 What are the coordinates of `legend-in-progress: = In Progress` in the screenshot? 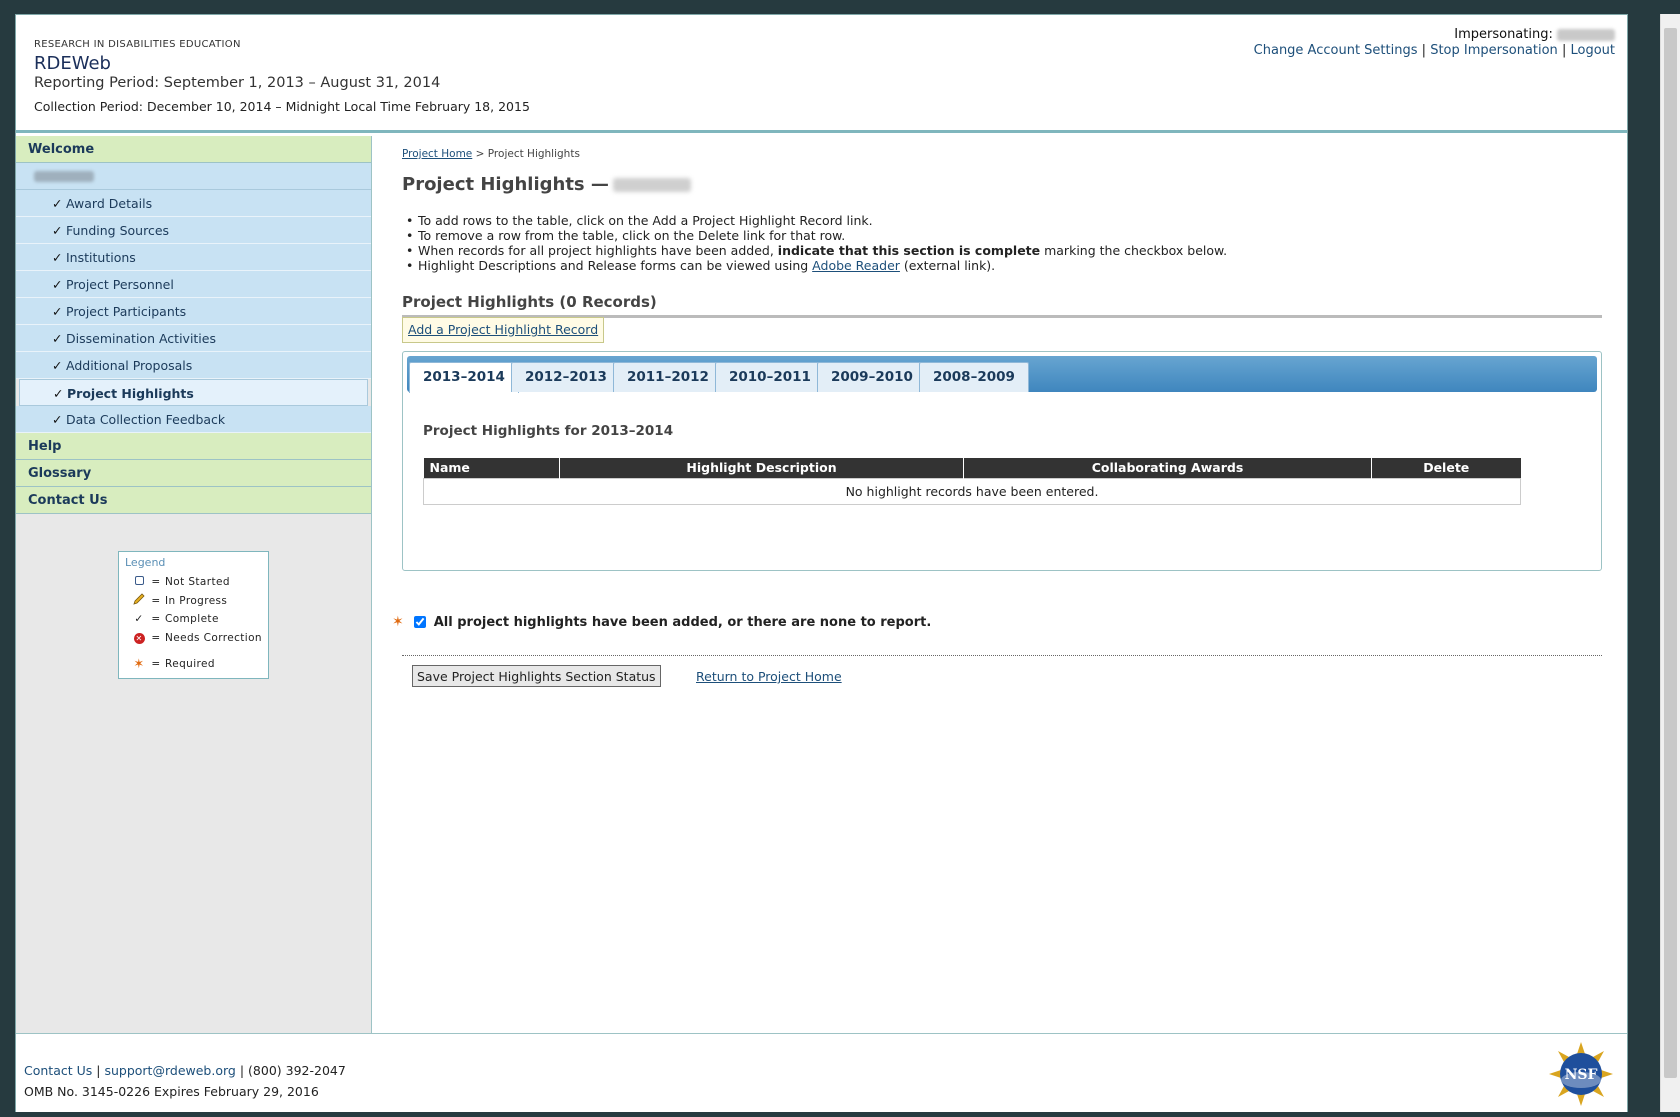 It's located at (193, 601).